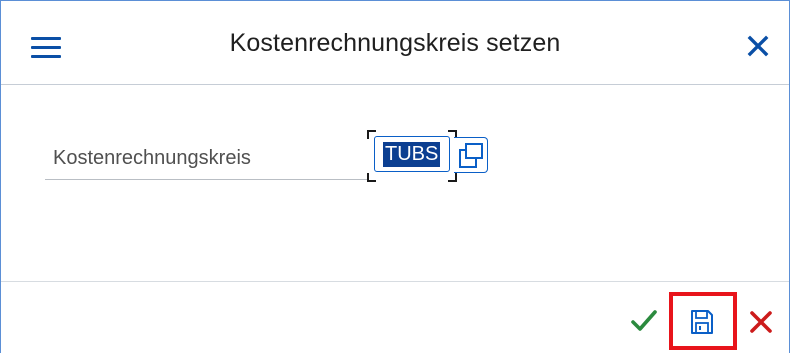 The image size is (790, 353). I want to click on value-help-button, so click(471, 155).